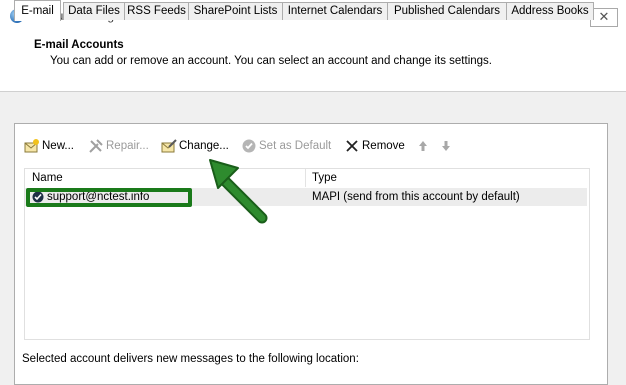  I want to click on tab-published-calendars: Published Calendars, so click(447, 11).